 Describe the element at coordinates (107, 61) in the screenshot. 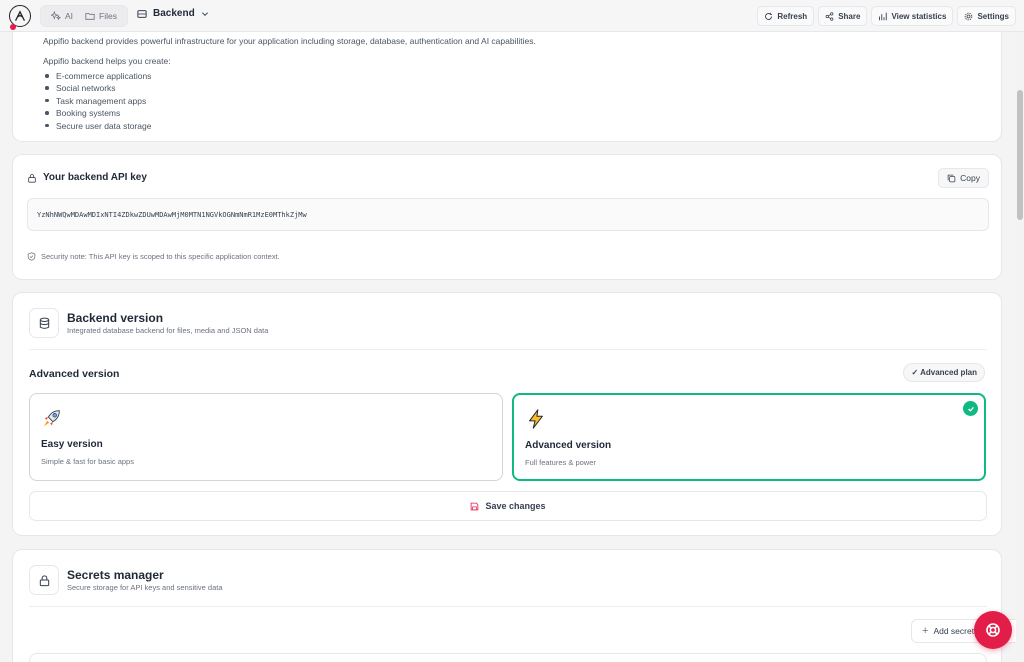

I see `helps-heading: Appifio backend helps you create:` at that location.